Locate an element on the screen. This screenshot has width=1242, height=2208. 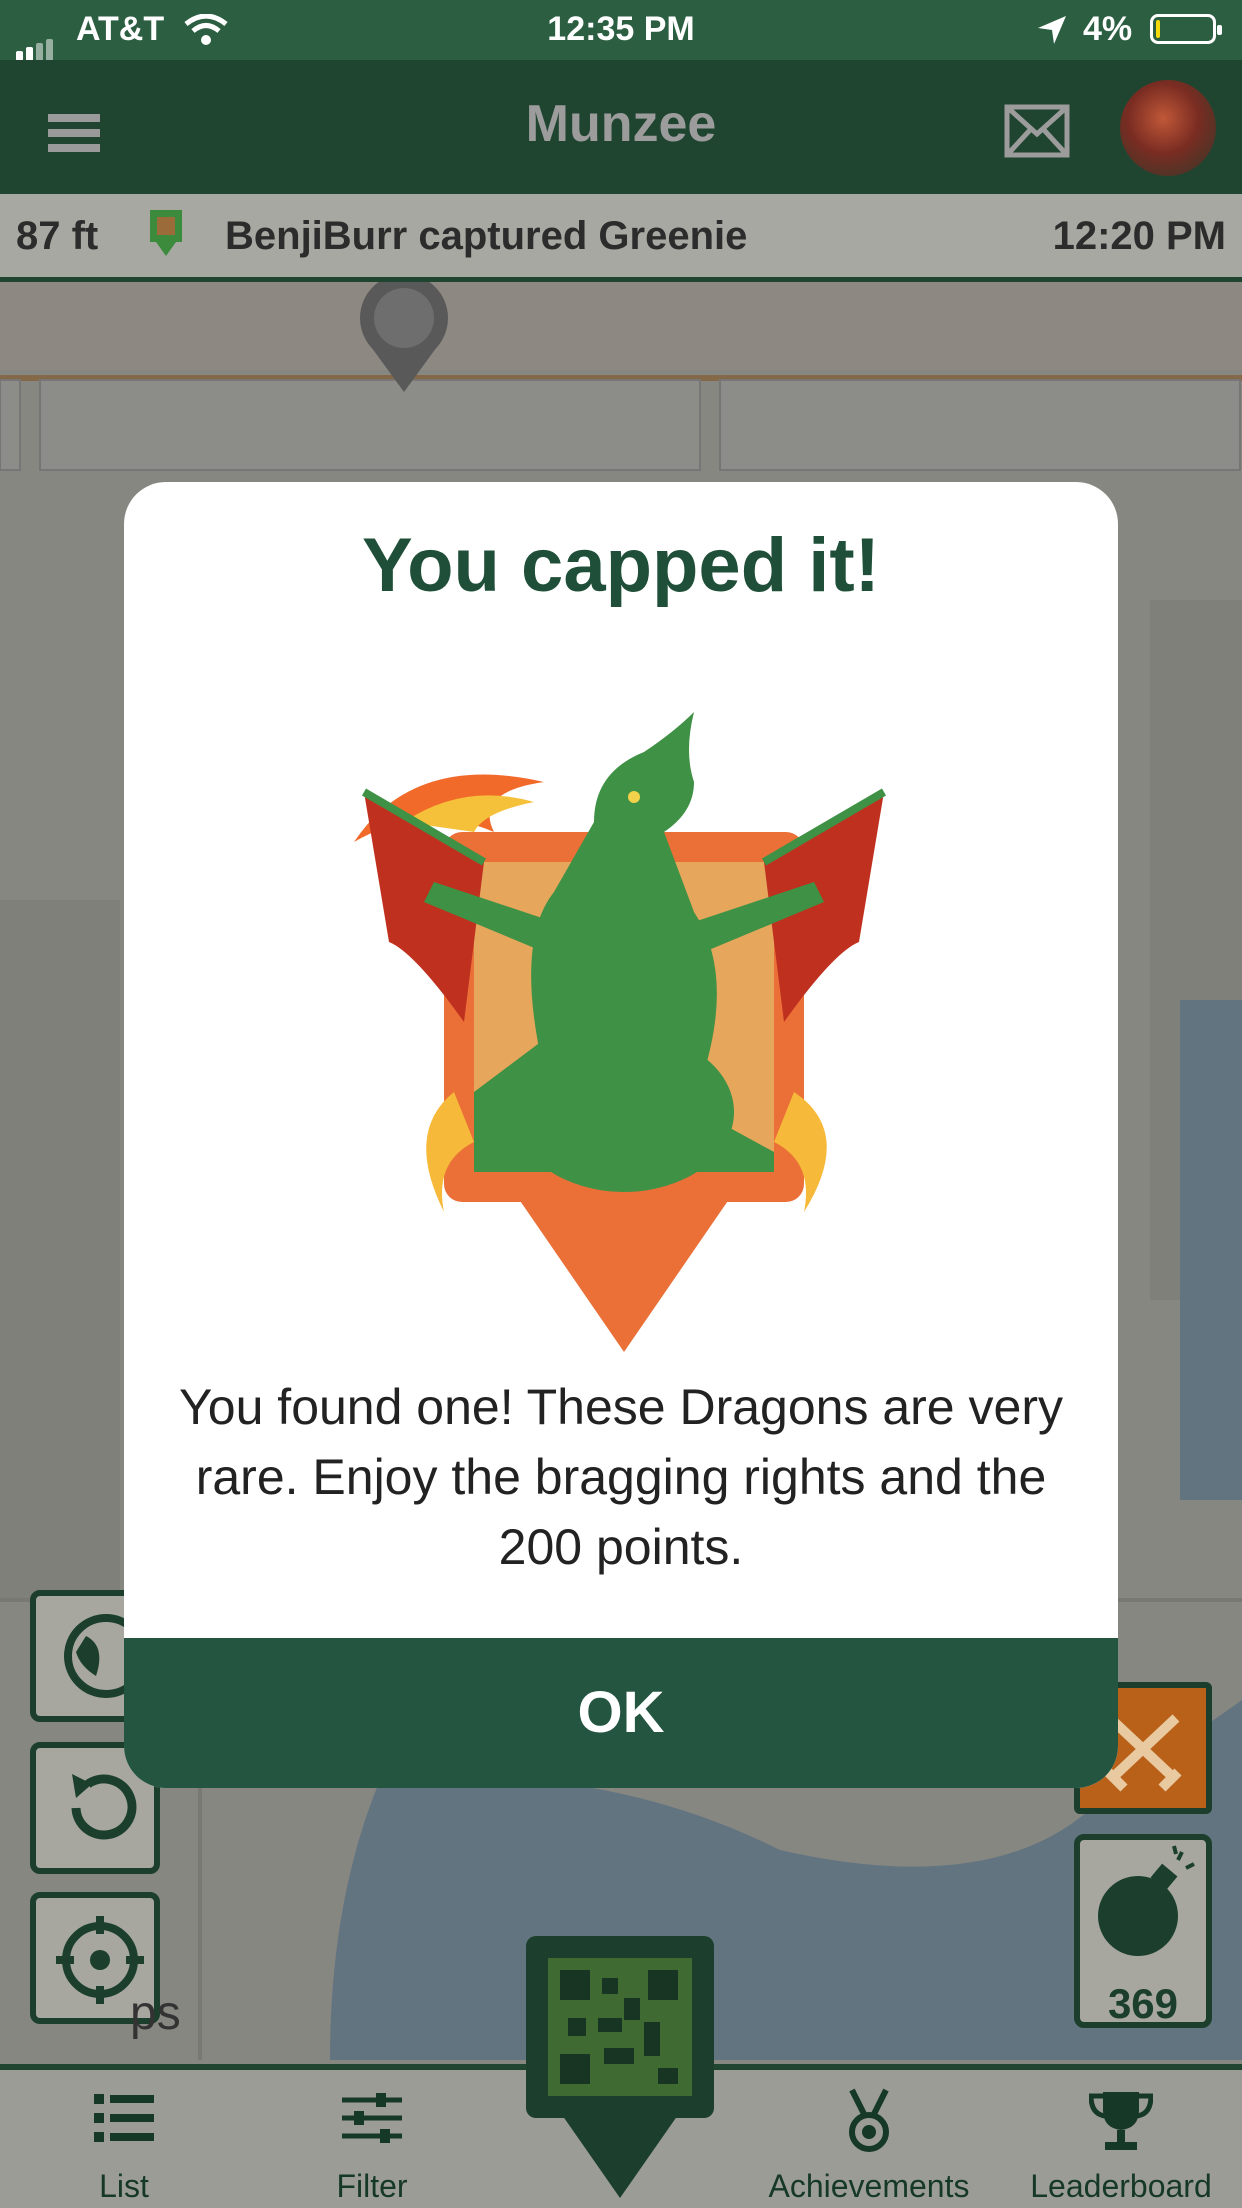
tab-list-label: List is located at coordinates (124, 2186).